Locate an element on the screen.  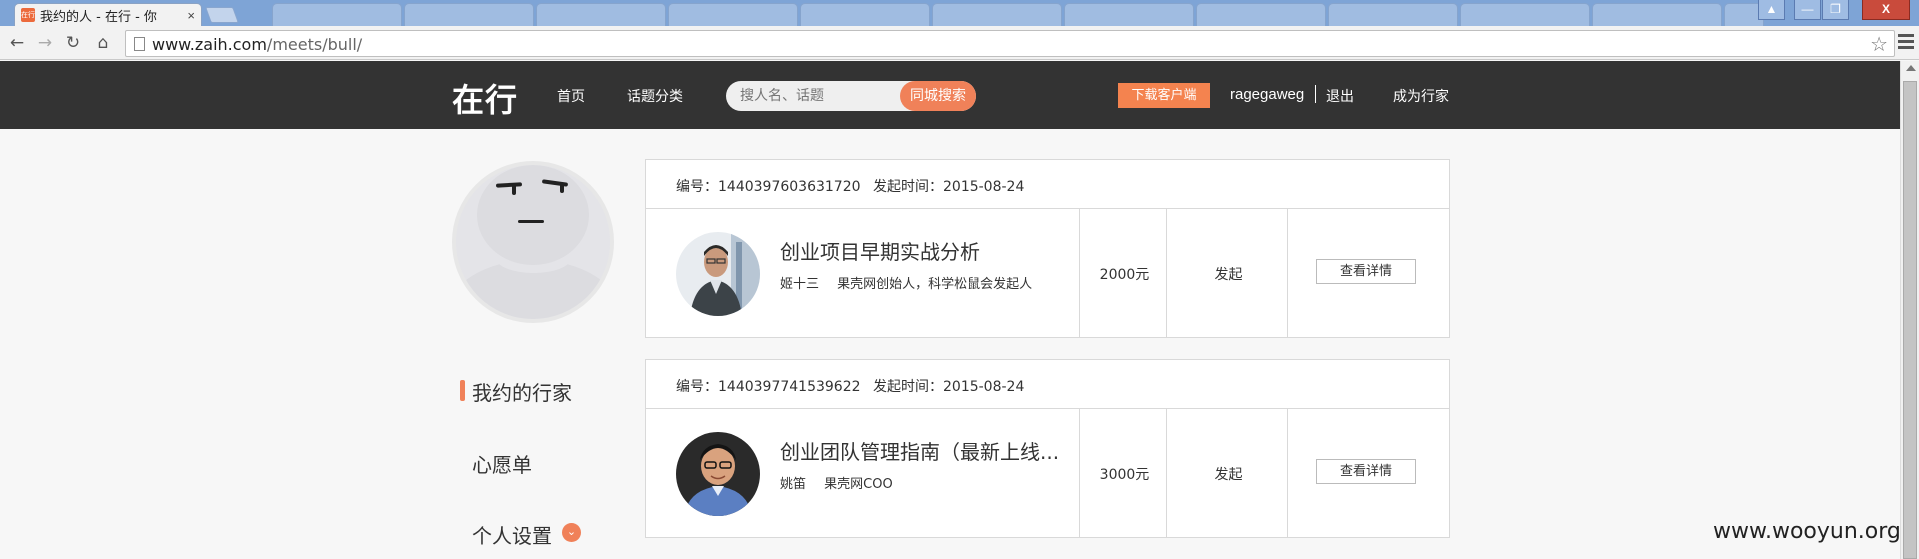
tab-title: 我约的人 - 在行 - 你 is located at coordinates (98, 17).